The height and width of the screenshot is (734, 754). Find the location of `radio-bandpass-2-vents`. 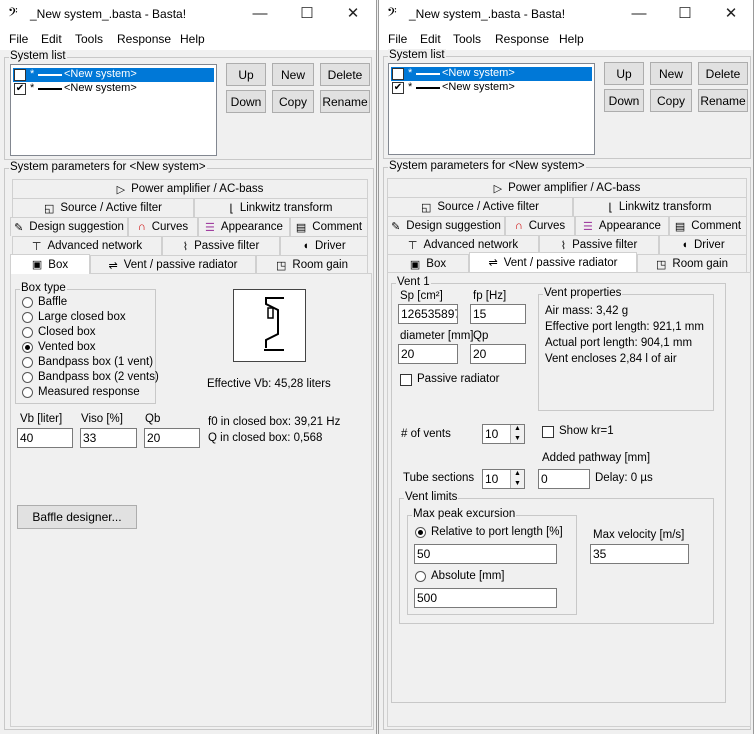

radio-bandpass-2-vents is located at coordinates (27, 377).